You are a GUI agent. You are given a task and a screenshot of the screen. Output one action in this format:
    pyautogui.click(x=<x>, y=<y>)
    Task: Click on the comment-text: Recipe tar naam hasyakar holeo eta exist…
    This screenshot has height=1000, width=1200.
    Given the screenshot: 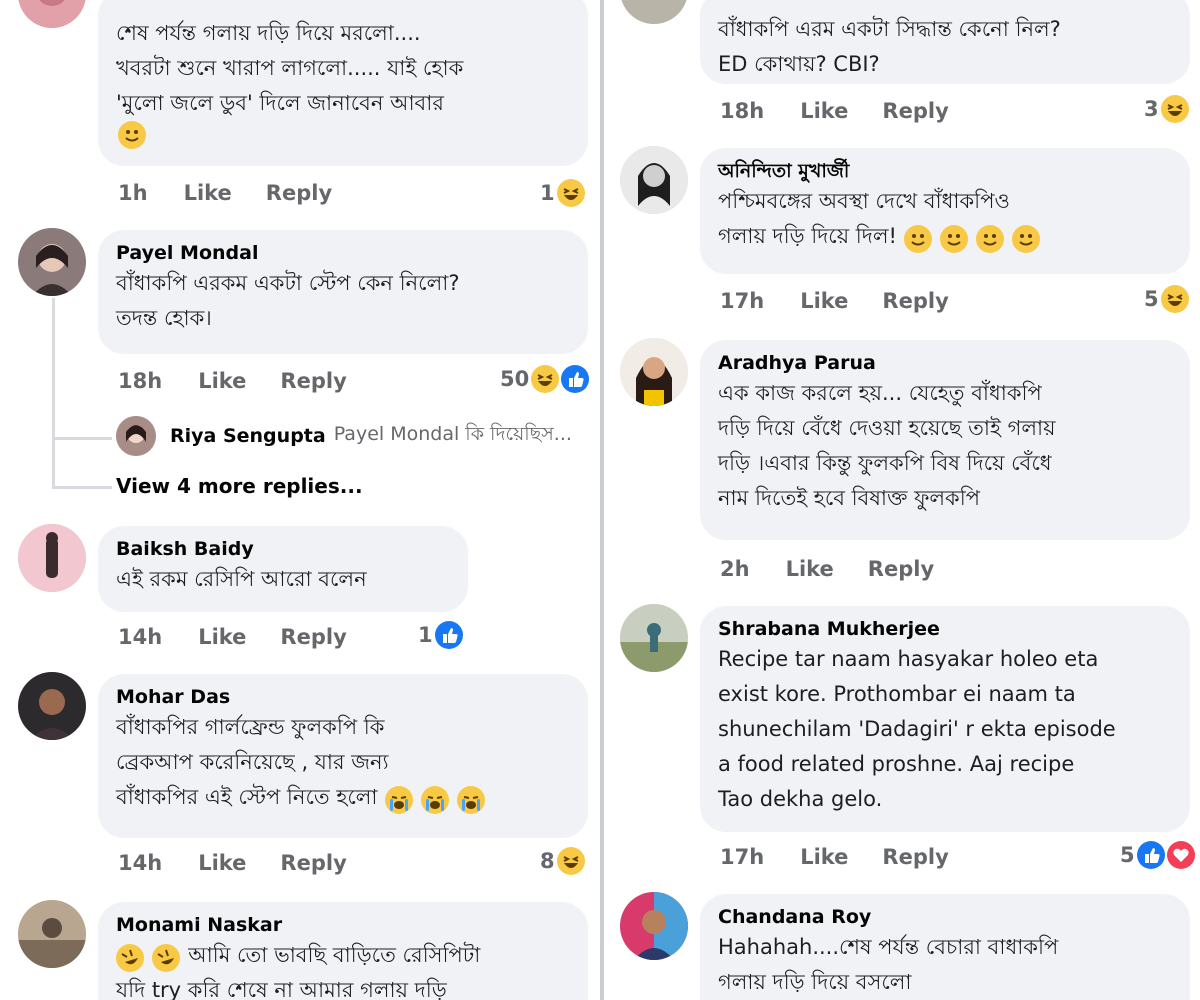 What is the action you would take?
    pyautogui.click(x=917, y=729)
    